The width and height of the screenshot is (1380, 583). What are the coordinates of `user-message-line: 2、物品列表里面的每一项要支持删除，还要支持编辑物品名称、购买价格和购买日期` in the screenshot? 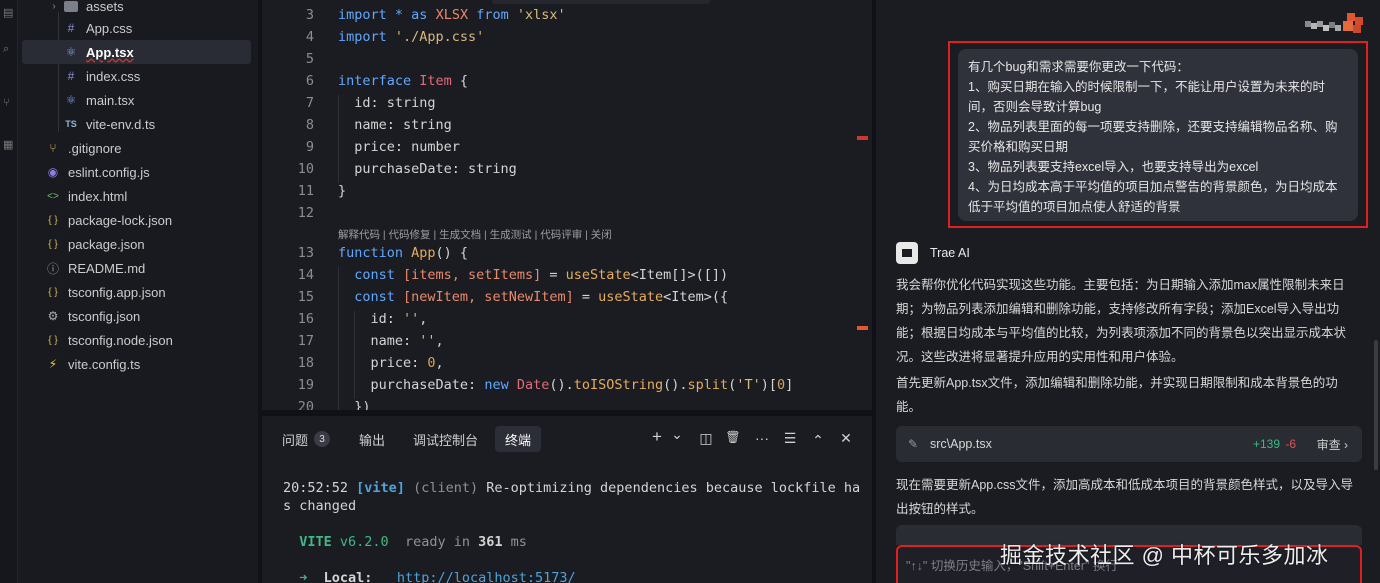 It's located at (1153, 137).